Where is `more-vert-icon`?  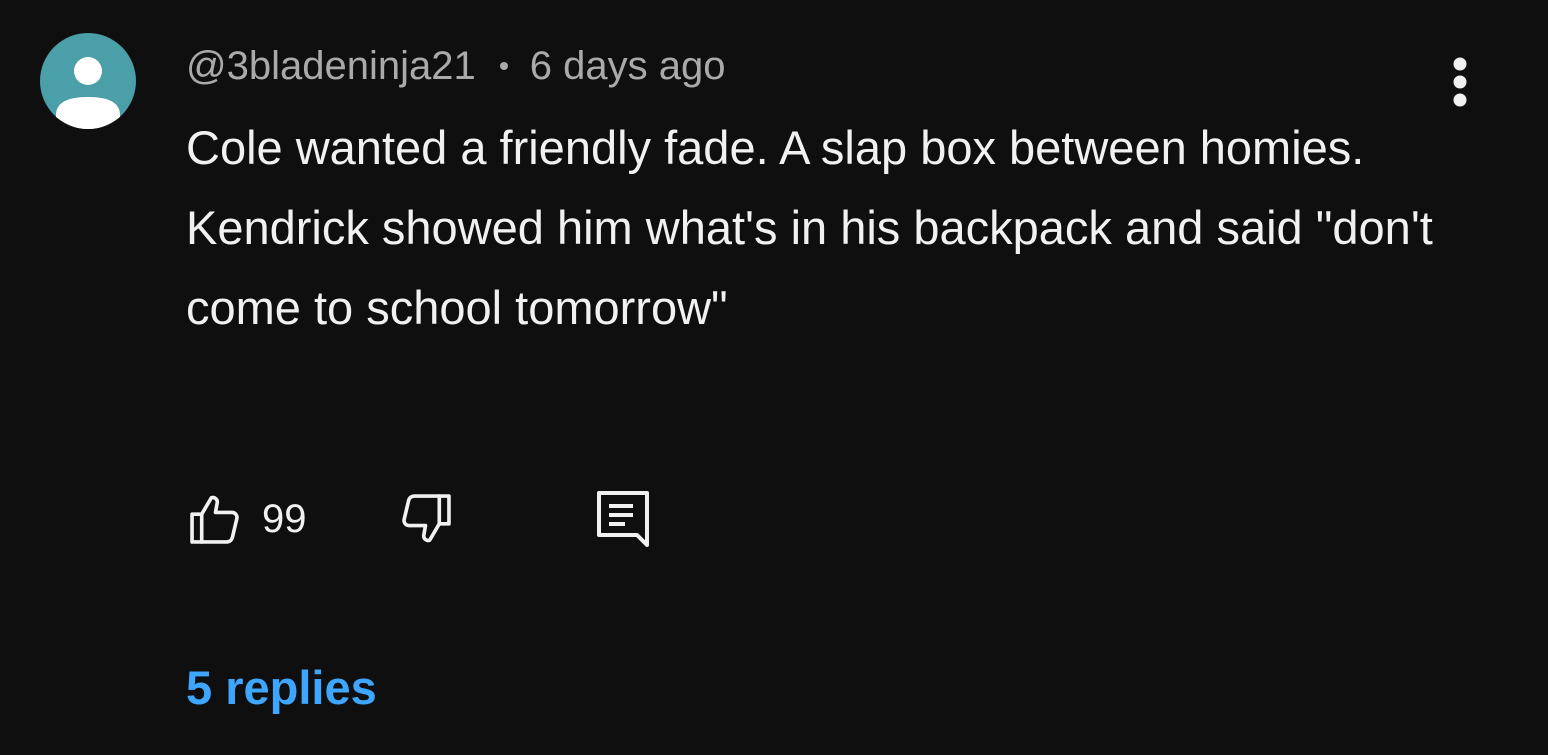 more-vert-icon is located at coordinates (1460, 82).